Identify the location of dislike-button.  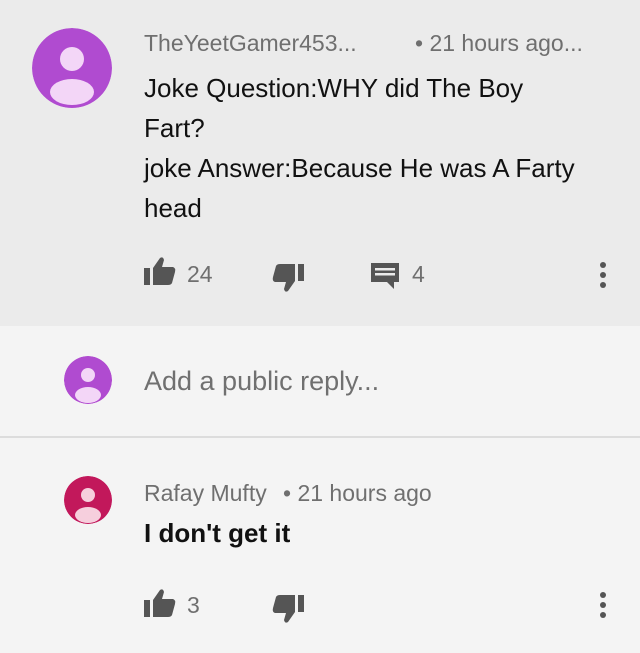
(288, 278).